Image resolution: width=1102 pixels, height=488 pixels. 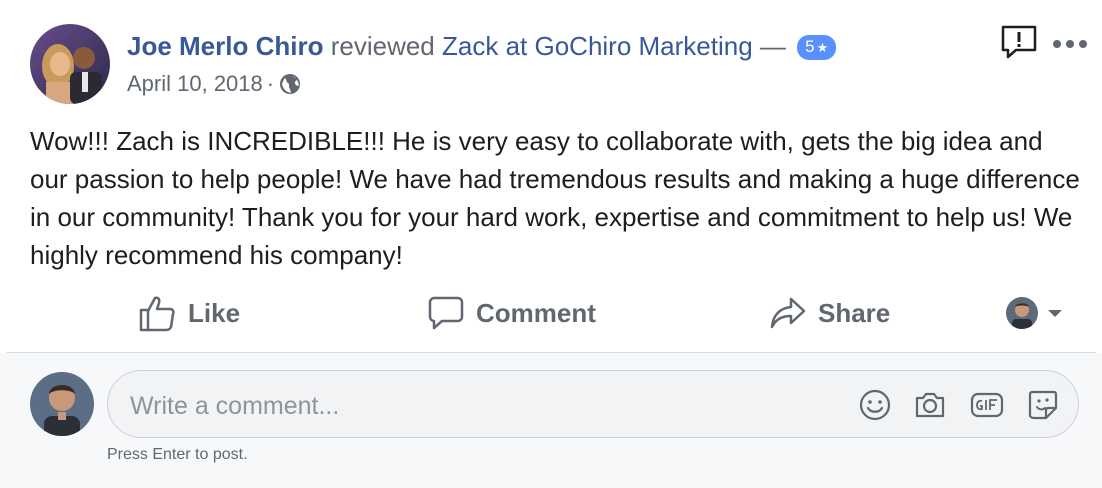 I want to click on comment-label: Comment, so click(x=536, y=312).